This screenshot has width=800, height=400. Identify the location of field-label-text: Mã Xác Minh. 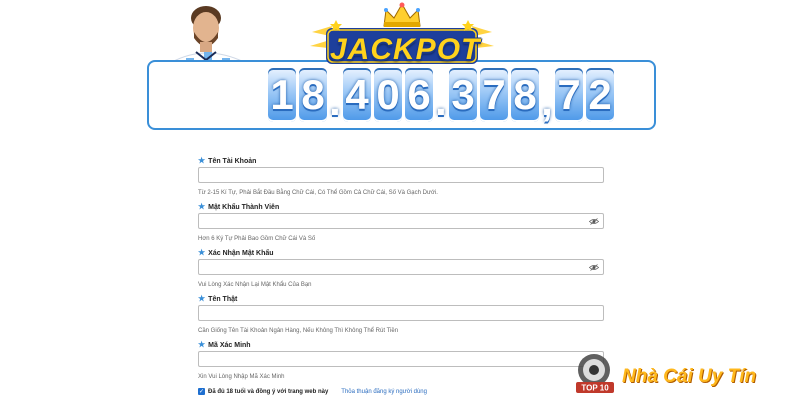
(229, 345).